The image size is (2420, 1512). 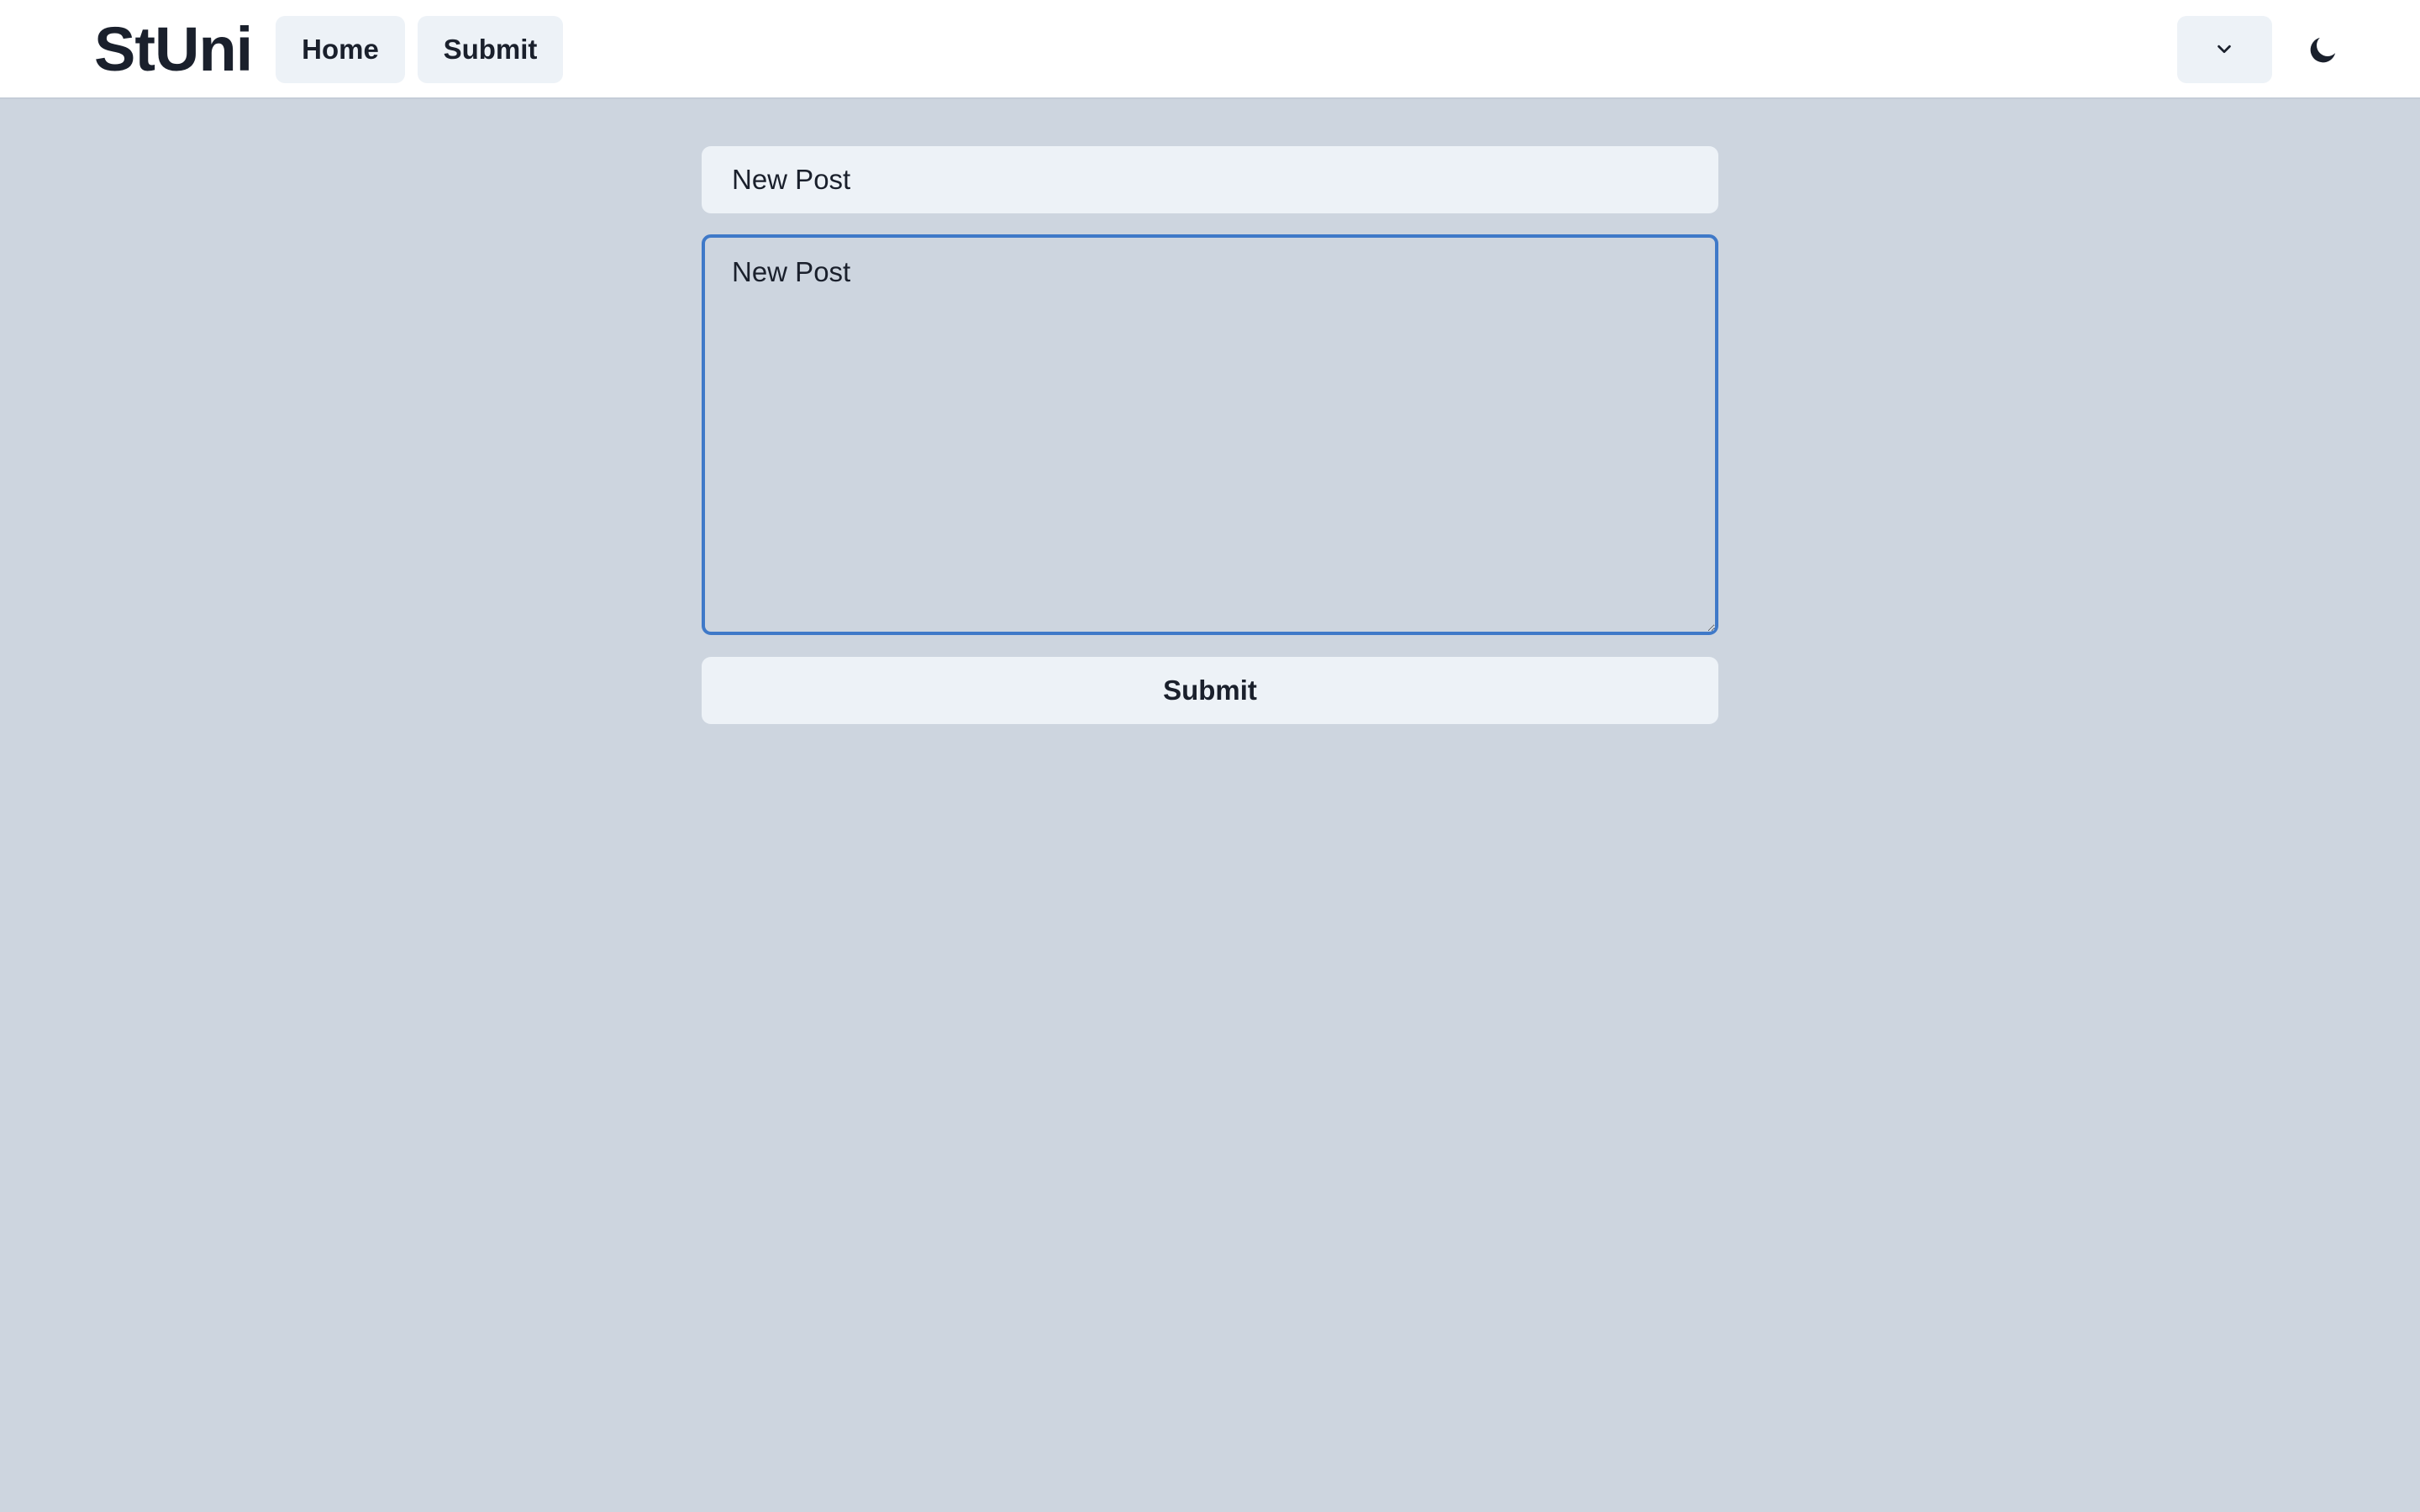 I want to click on user-menu-dropdown-button, so click(x=2224, y=49).